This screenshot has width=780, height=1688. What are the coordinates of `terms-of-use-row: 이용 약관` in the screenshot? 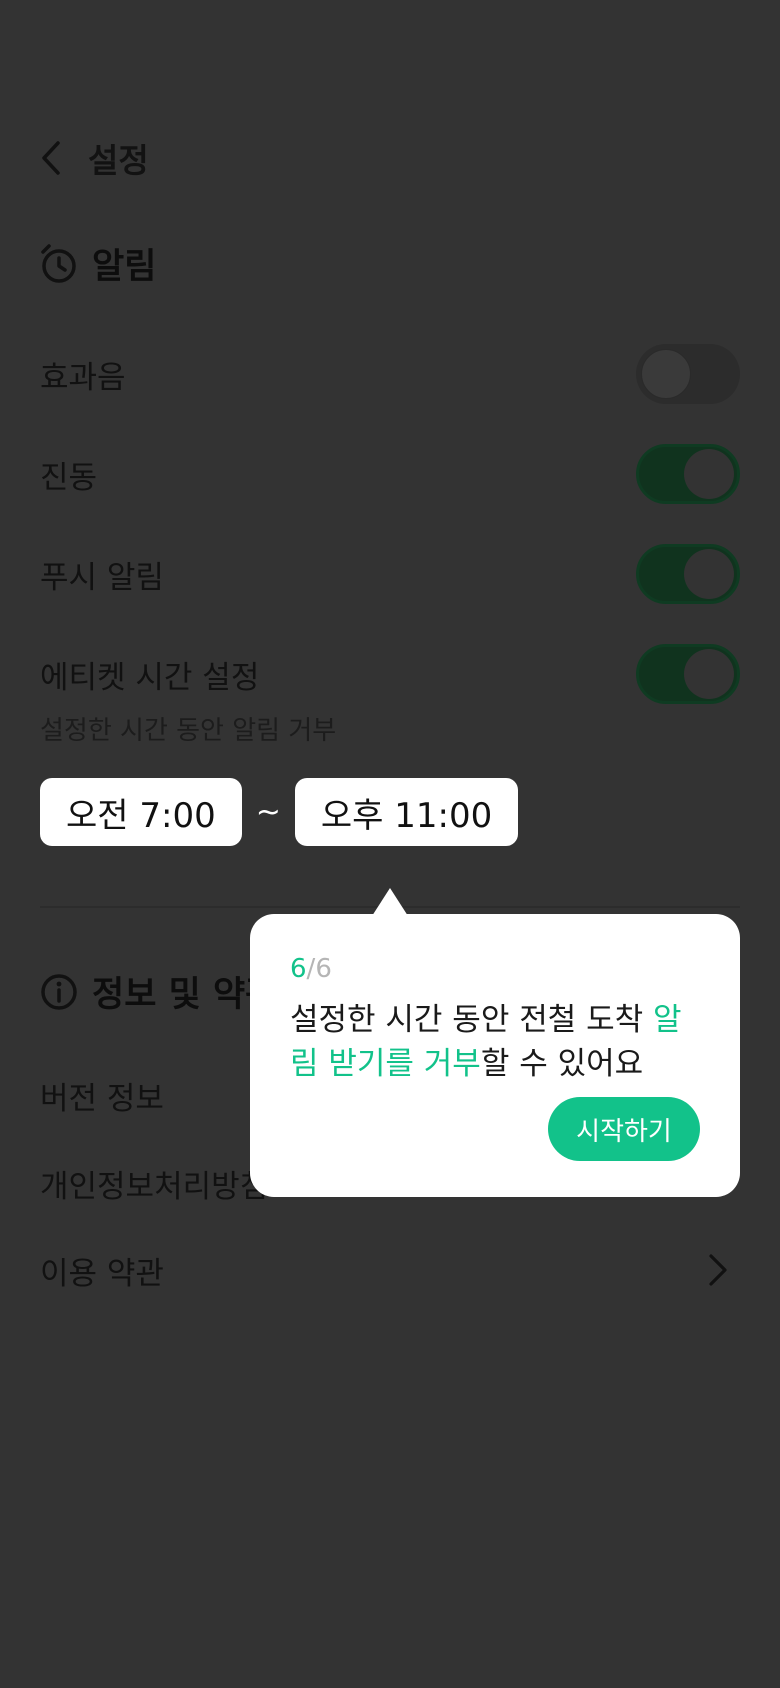 It's located at (390, 1270).